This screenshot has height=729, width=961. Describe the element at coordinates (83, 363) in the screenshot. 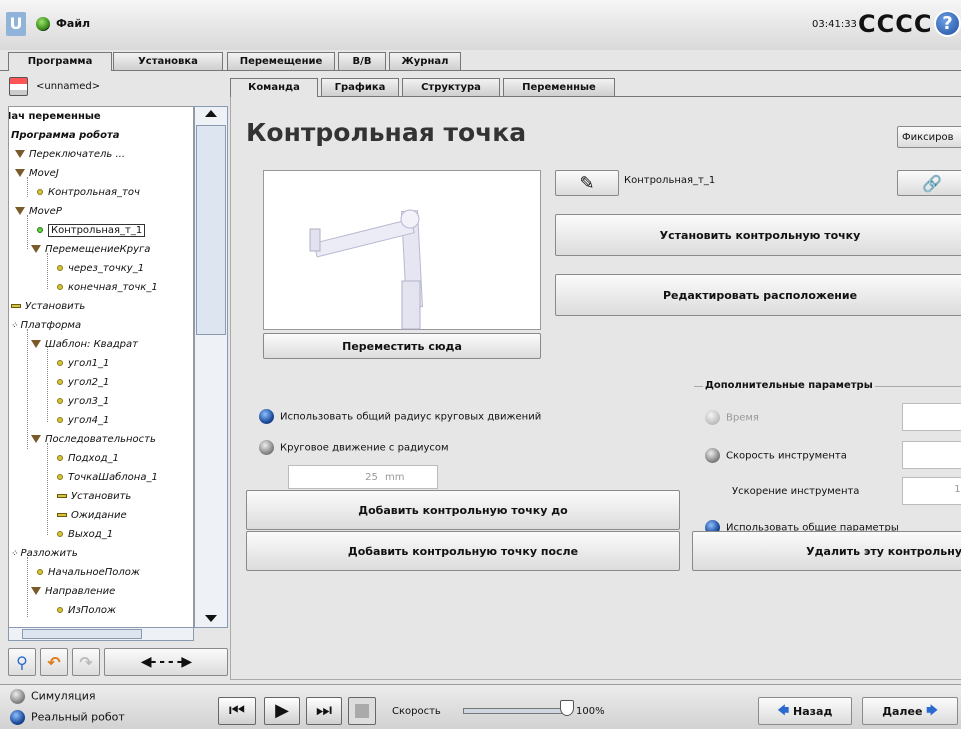

I see `tree-item-corner1: угол1_1` at that location.